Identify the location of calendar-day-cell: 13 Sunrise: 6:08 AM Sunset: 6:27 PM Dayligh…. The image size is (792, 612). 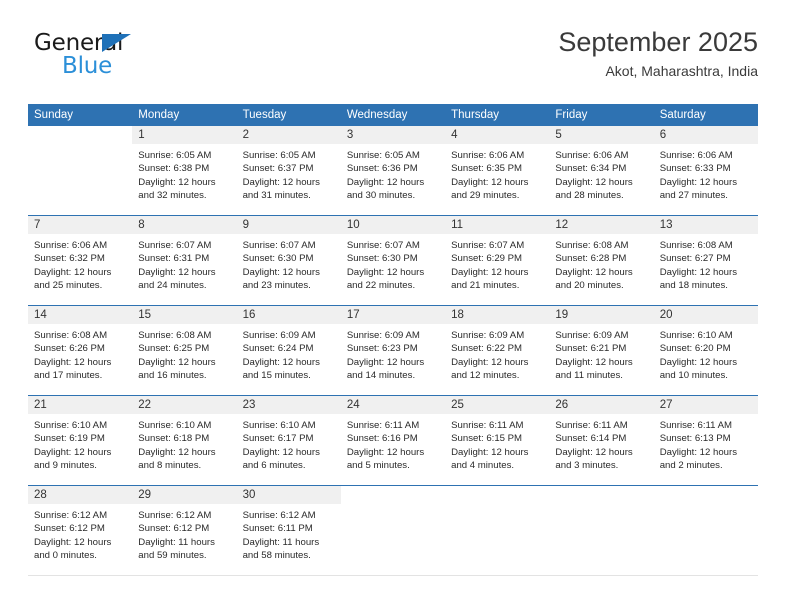
(705, 260).